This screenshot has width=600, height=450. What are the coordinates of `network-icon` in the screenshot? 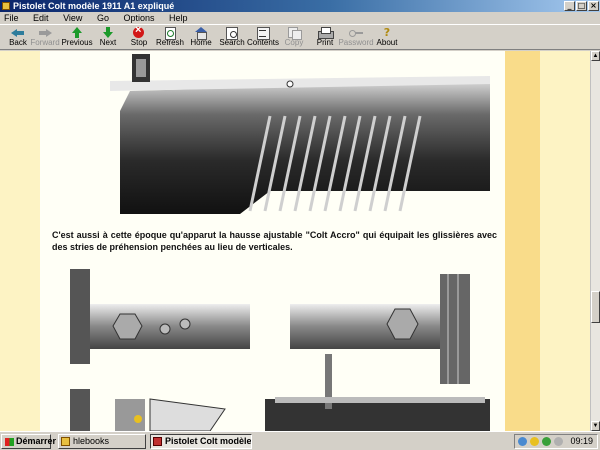 It's located at (522, 441).